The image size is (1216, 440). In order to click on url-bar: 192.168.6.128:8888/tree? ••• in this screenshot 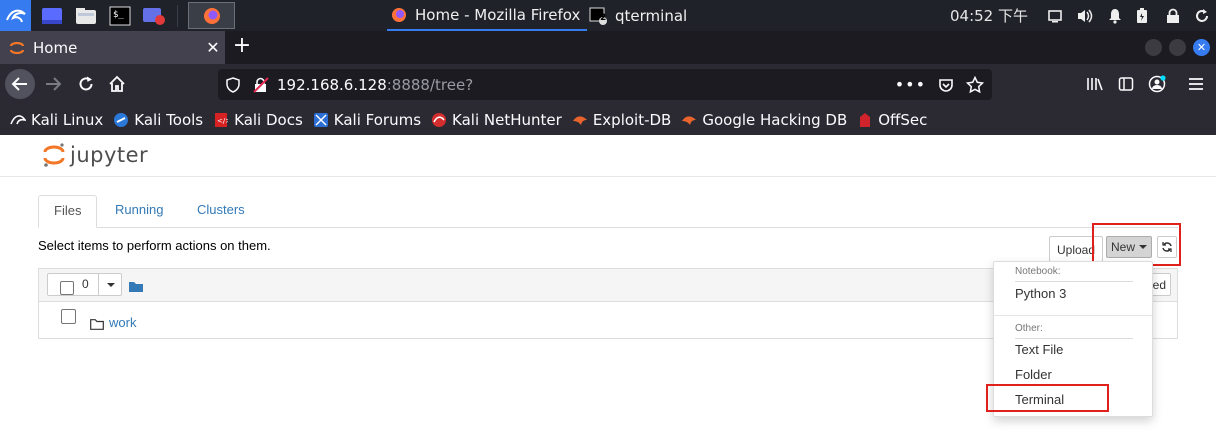, I will do `click(605, 84)`.